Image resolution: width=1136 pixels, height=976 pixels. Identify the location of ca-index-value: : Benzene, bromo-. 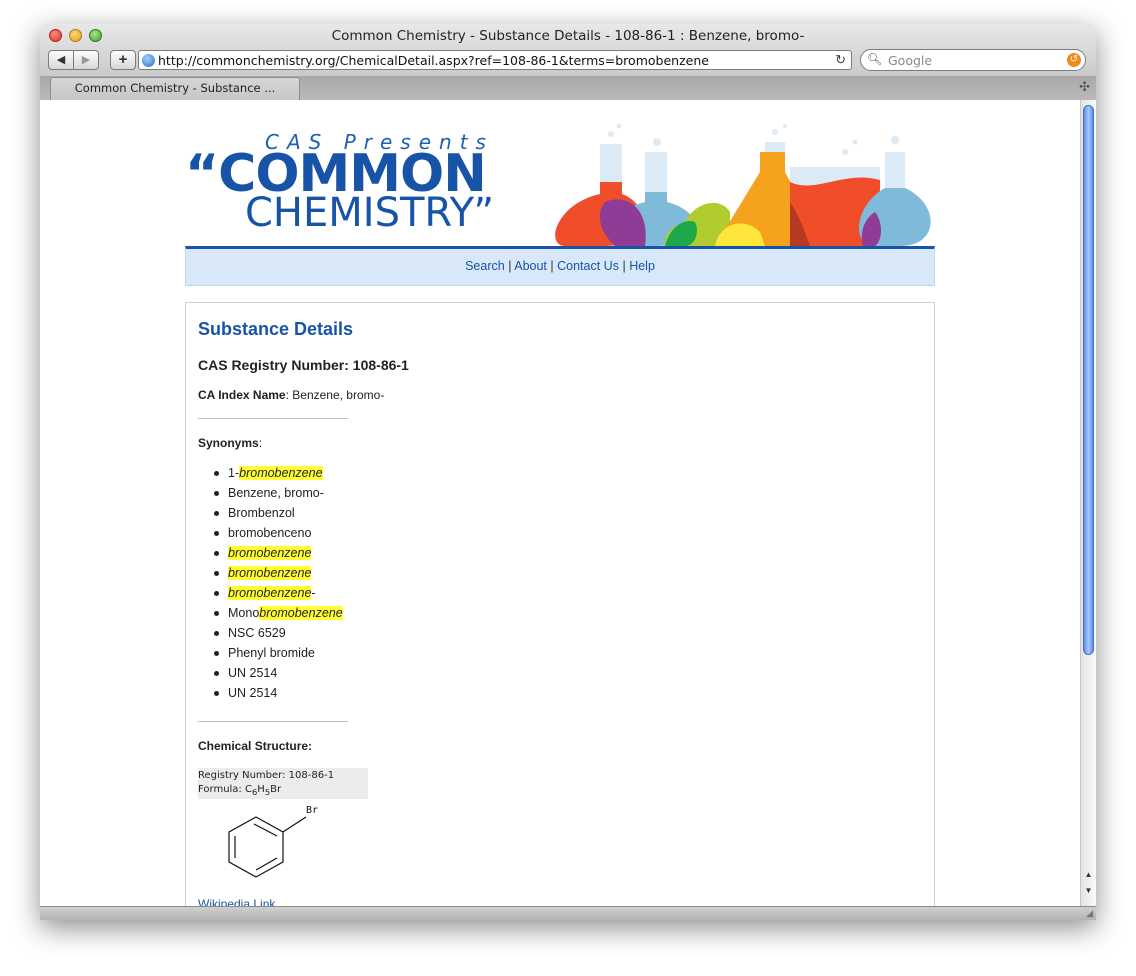
(335, 395).